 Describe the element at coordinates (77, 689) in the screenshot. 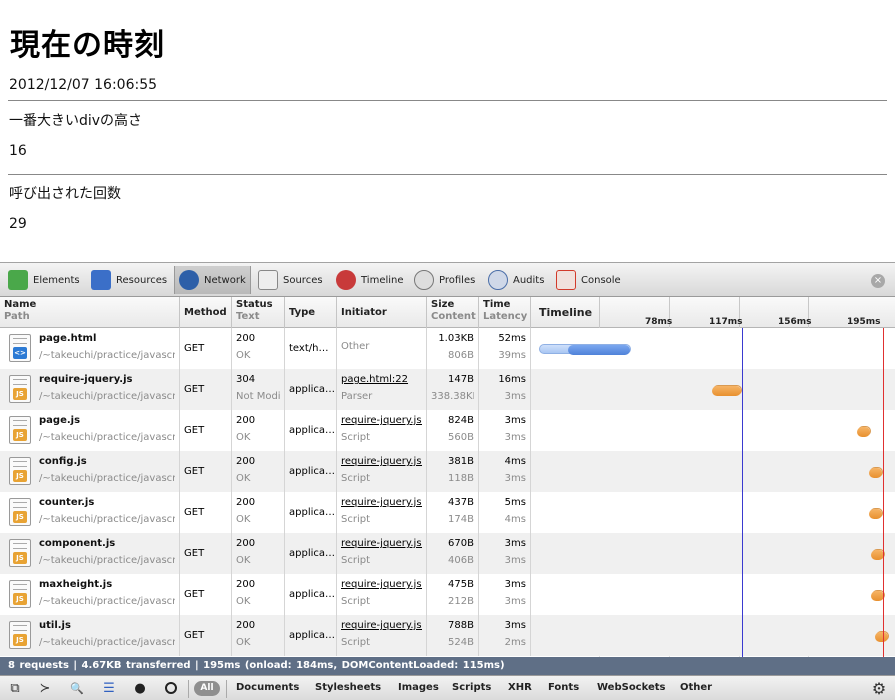

I see `search-icon: 🔍` at that location.